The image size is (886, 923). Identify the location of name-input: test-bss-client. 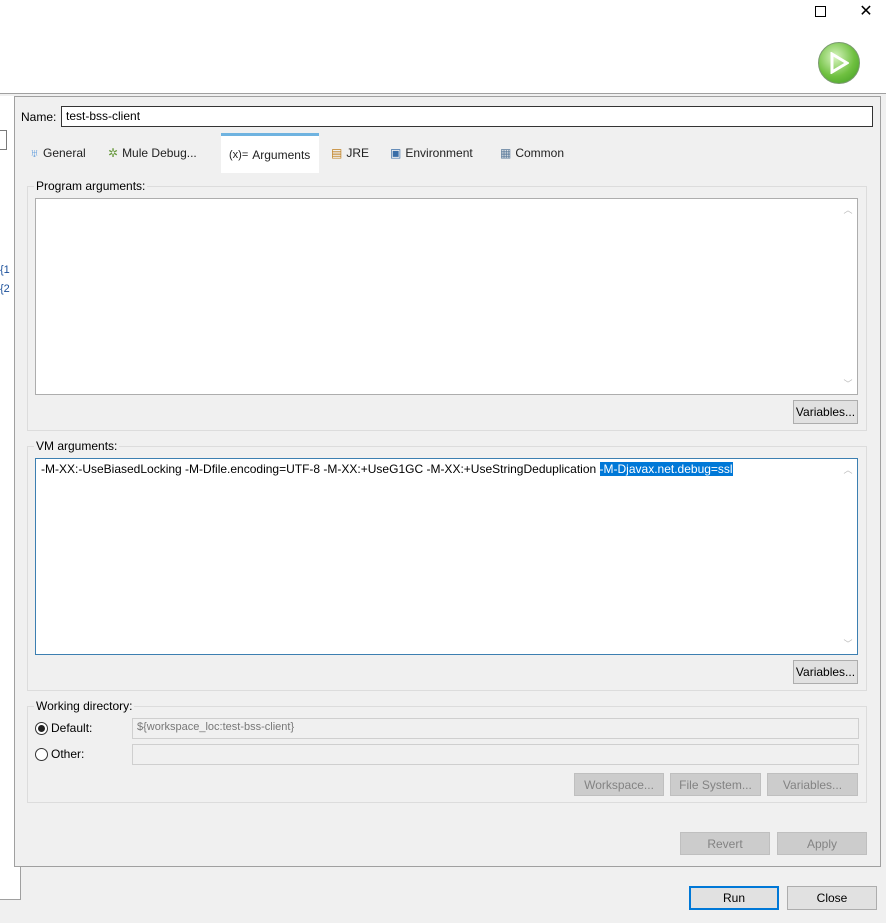
(467, 116).